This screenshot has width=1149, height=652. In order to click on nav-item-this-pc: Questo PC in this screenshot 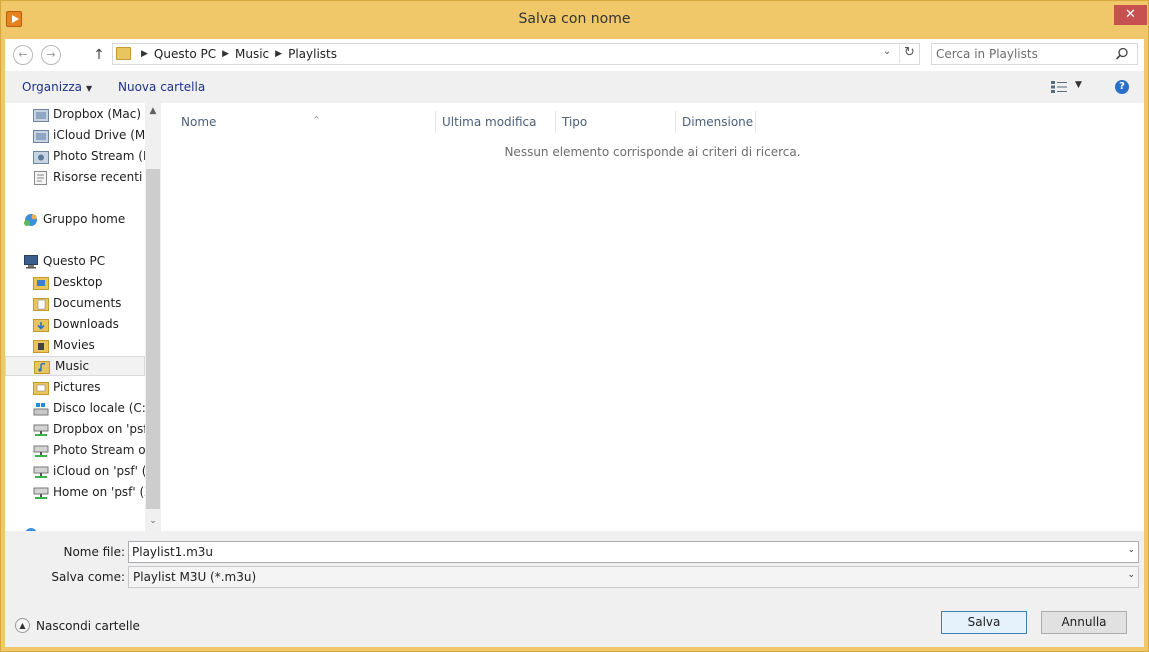, I will do `click(84, 262)`.